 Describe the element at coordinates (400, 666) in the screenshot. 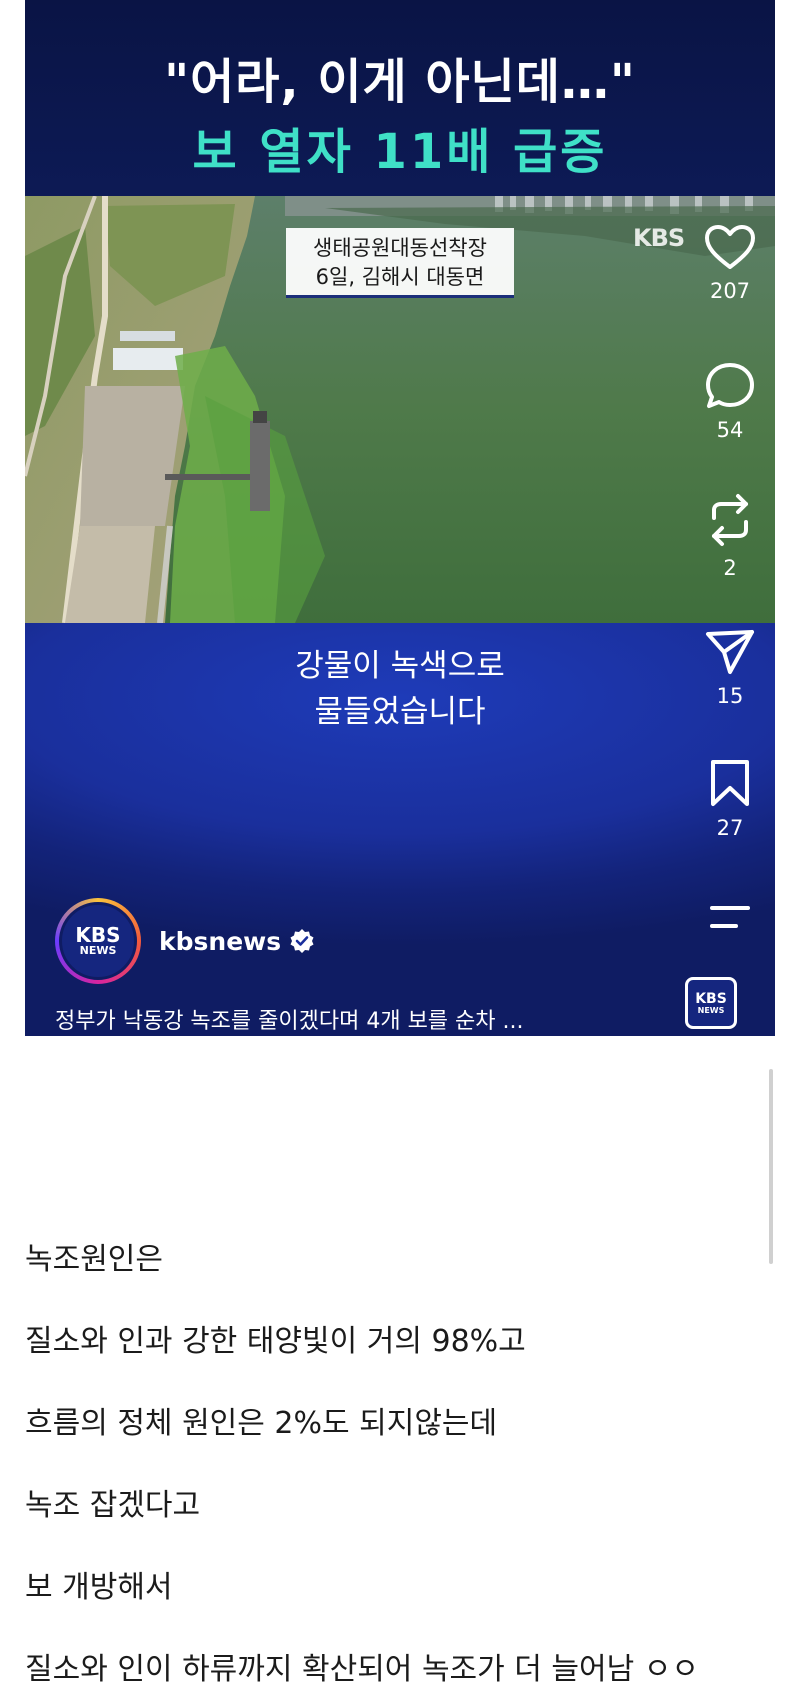

I see `subtitle-line1: 강물이 녹색으로` at that location.